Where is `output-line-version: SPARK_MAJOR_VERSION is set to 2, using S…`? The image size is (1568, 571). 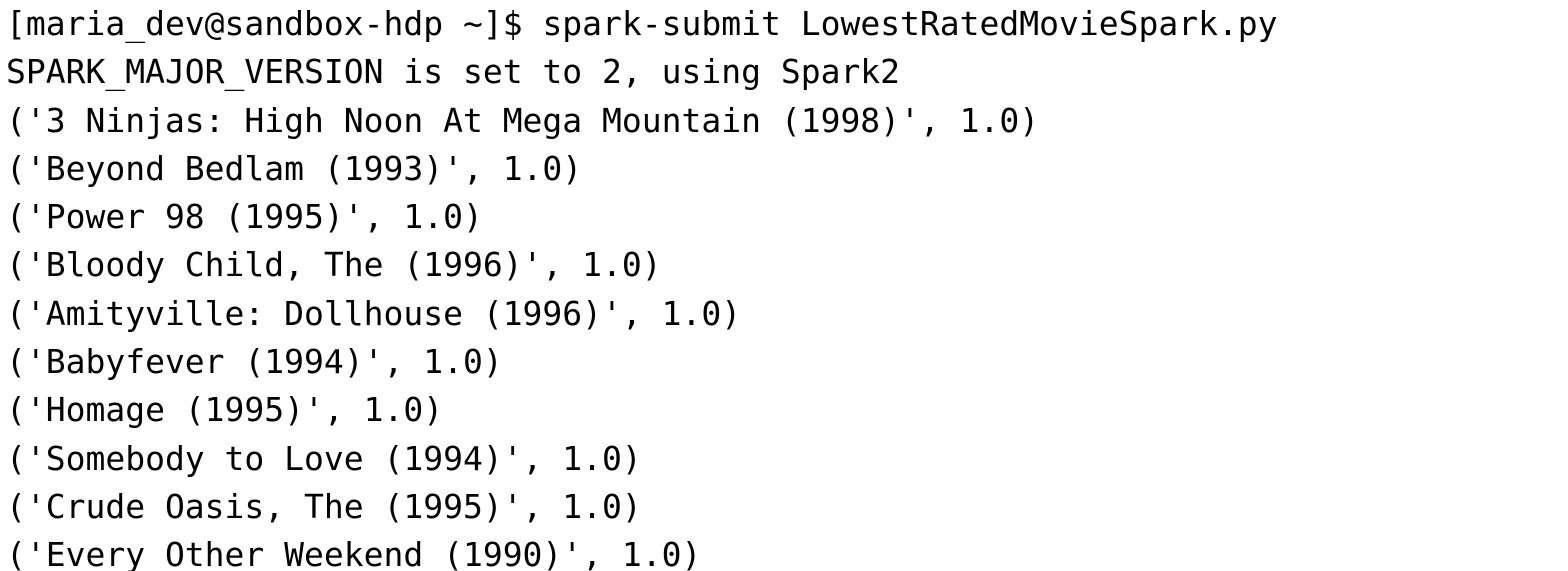
output-line-version: SPARK_MAJOR_VERSION is set to 2, using S… is located at coordinates (453, 72).